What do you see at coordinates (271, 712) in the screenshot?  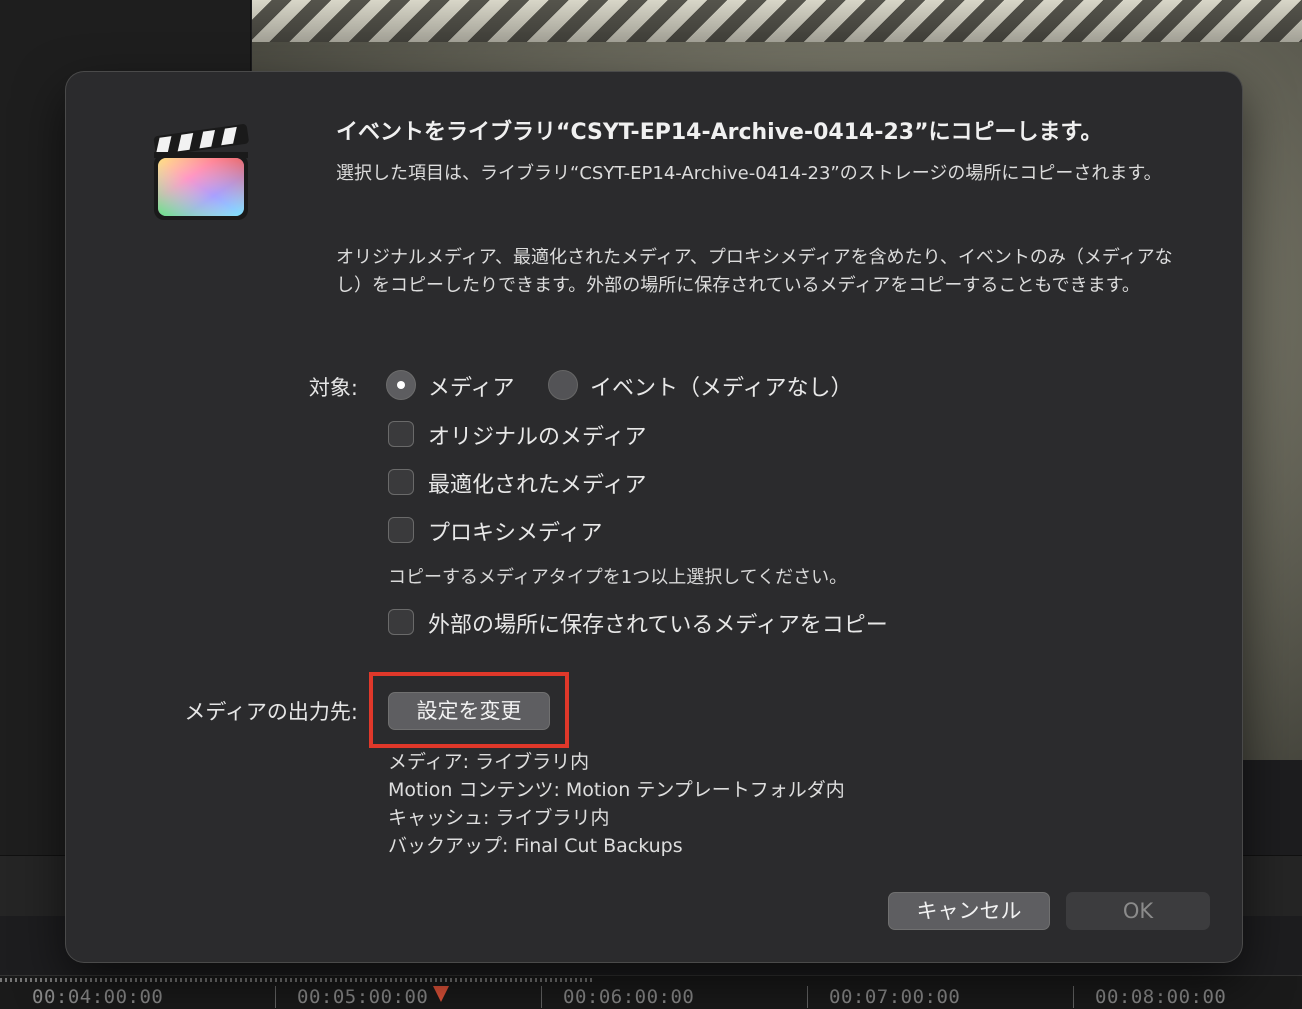 I see `destination-label: メディアの出力先:` at bounding box center [271, 712].